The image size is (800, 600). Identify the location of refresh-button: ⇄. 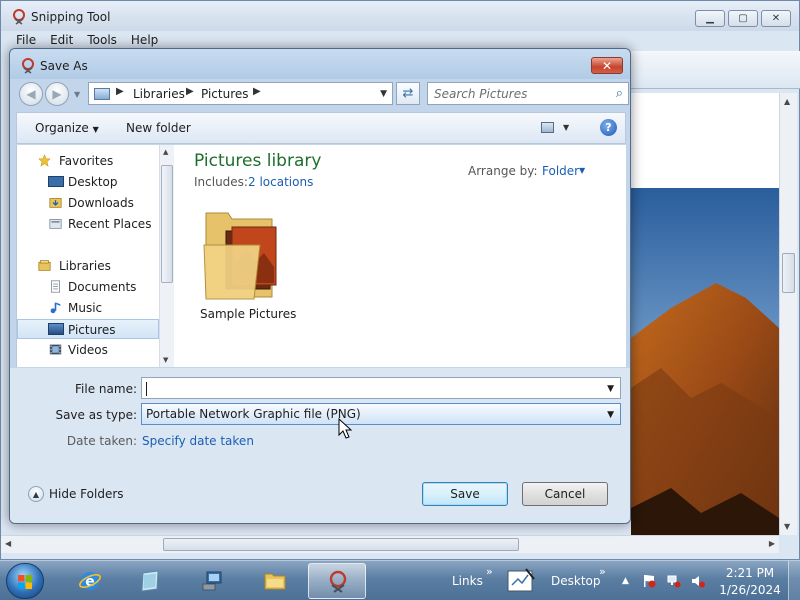
(408, 93).